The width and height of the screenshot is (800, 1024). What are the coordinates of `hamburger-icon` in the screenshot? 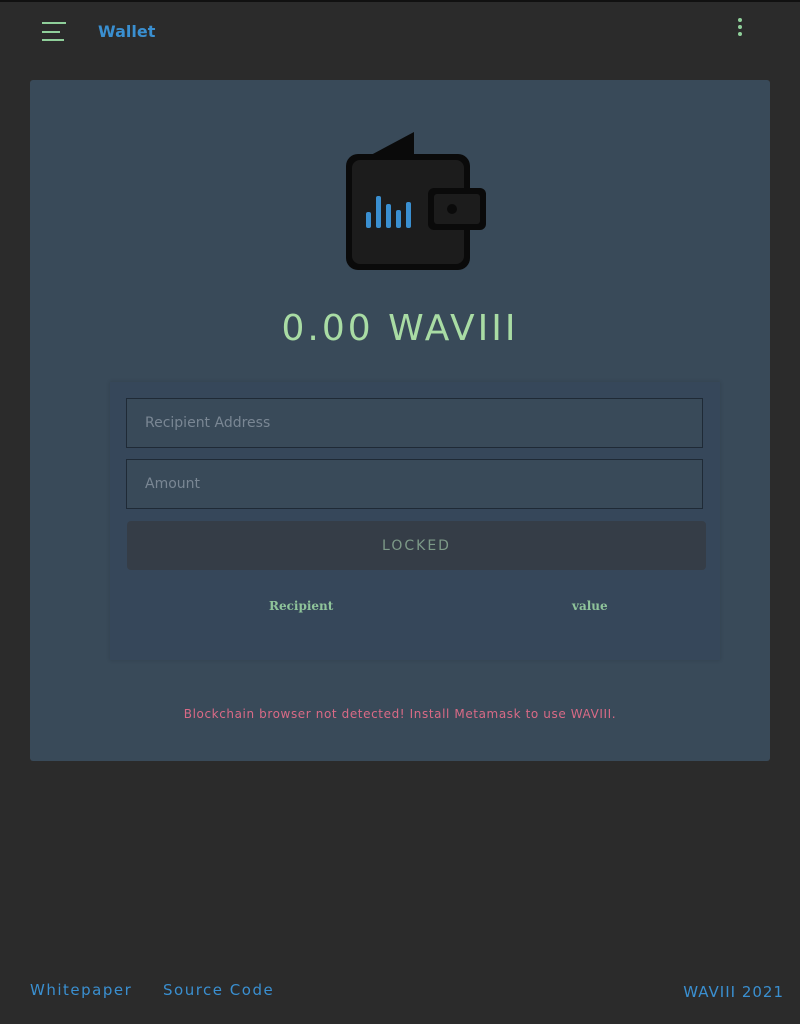 It's located at (54, 32).